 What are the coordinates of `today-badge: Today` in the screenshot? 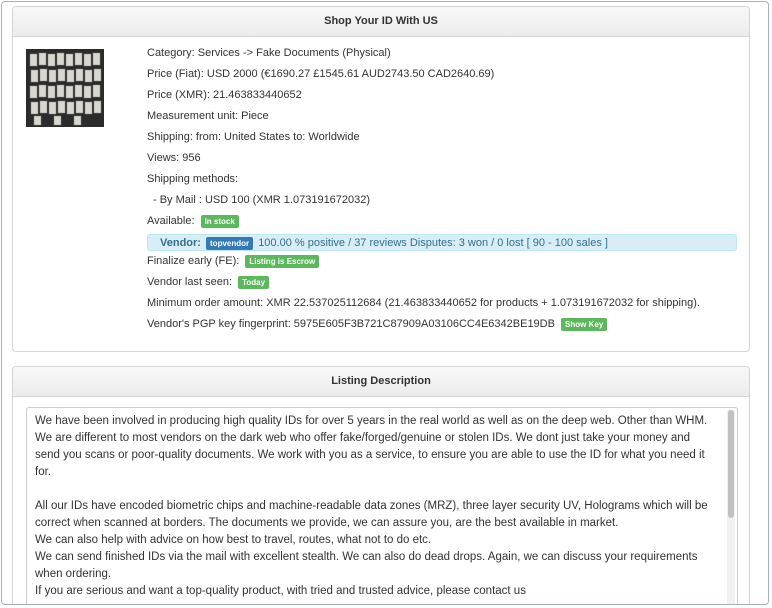 It's located at (254, 282).